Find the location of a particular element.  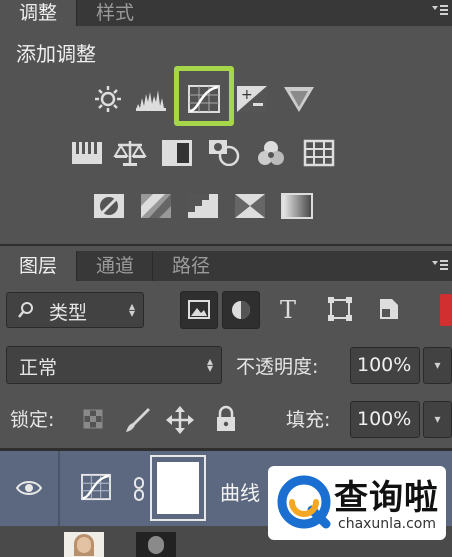

portrait-face is located at coordinates (84, 545).